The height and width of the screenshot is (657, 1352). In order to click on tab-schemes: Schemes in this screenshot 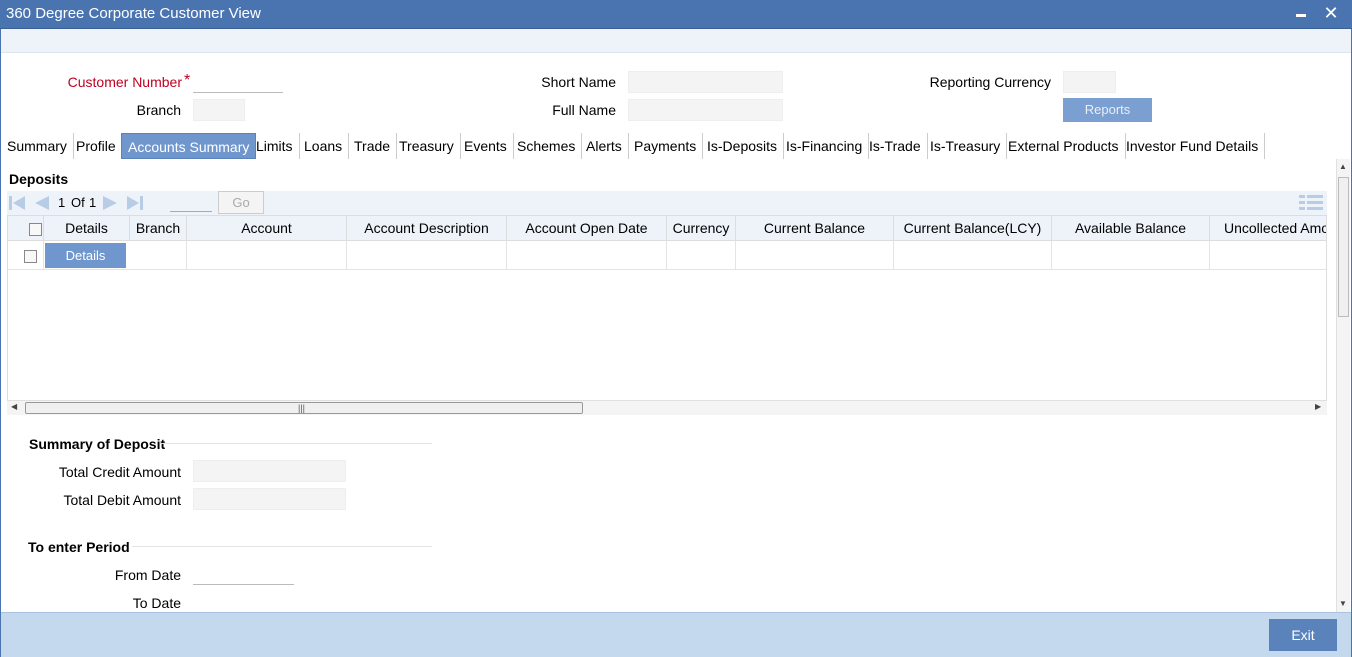, I will do `click(547, 146)`.